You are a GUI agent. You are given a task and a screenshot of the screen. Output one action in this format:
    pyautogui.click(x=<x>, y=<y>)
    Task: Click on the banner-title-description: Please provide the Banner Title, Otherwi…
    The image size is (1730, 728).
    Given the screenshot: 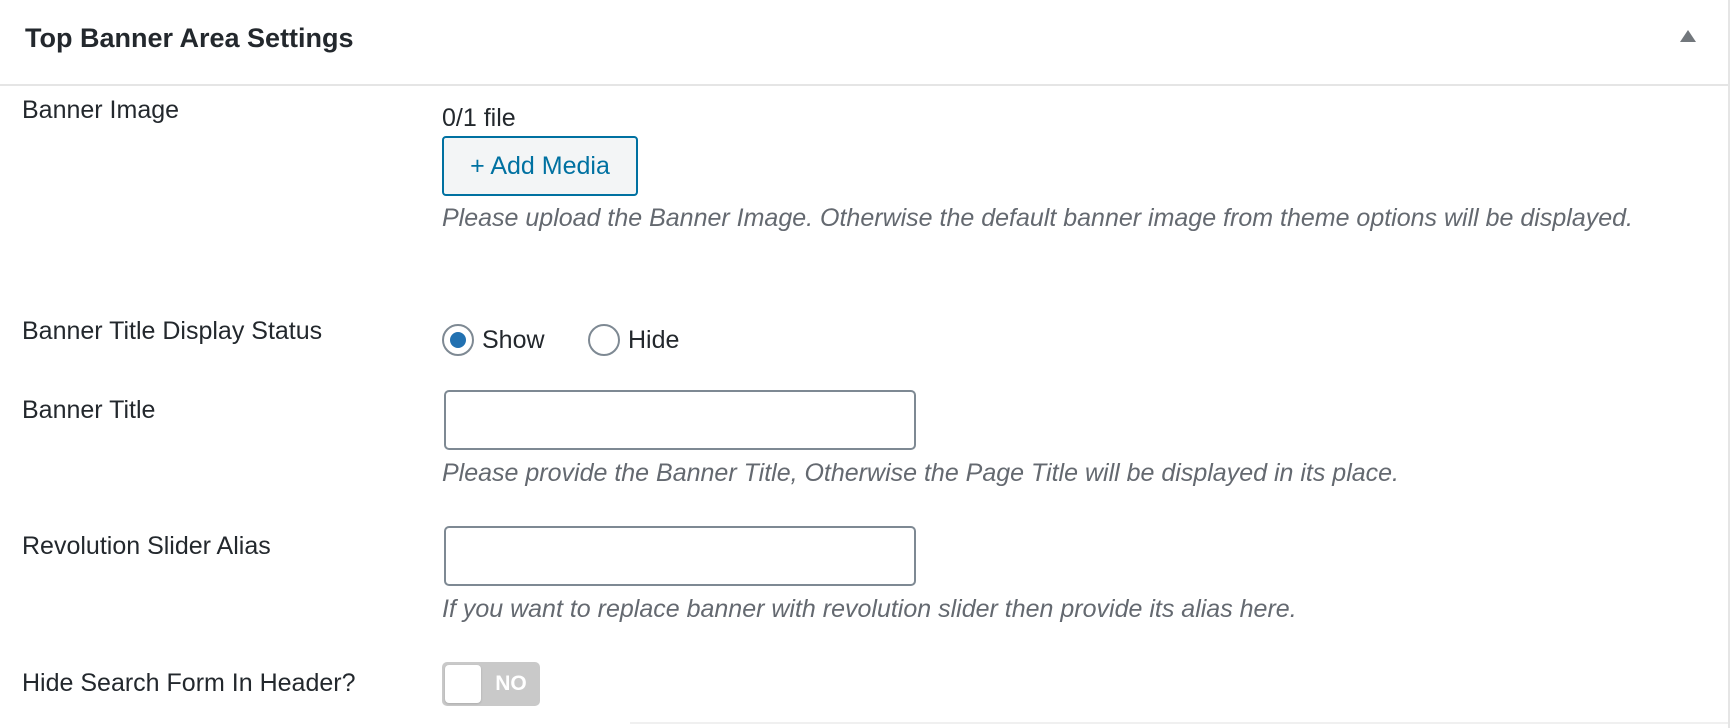 What is the action you would take?
    pyautogui.click(x=921, y=473)
    